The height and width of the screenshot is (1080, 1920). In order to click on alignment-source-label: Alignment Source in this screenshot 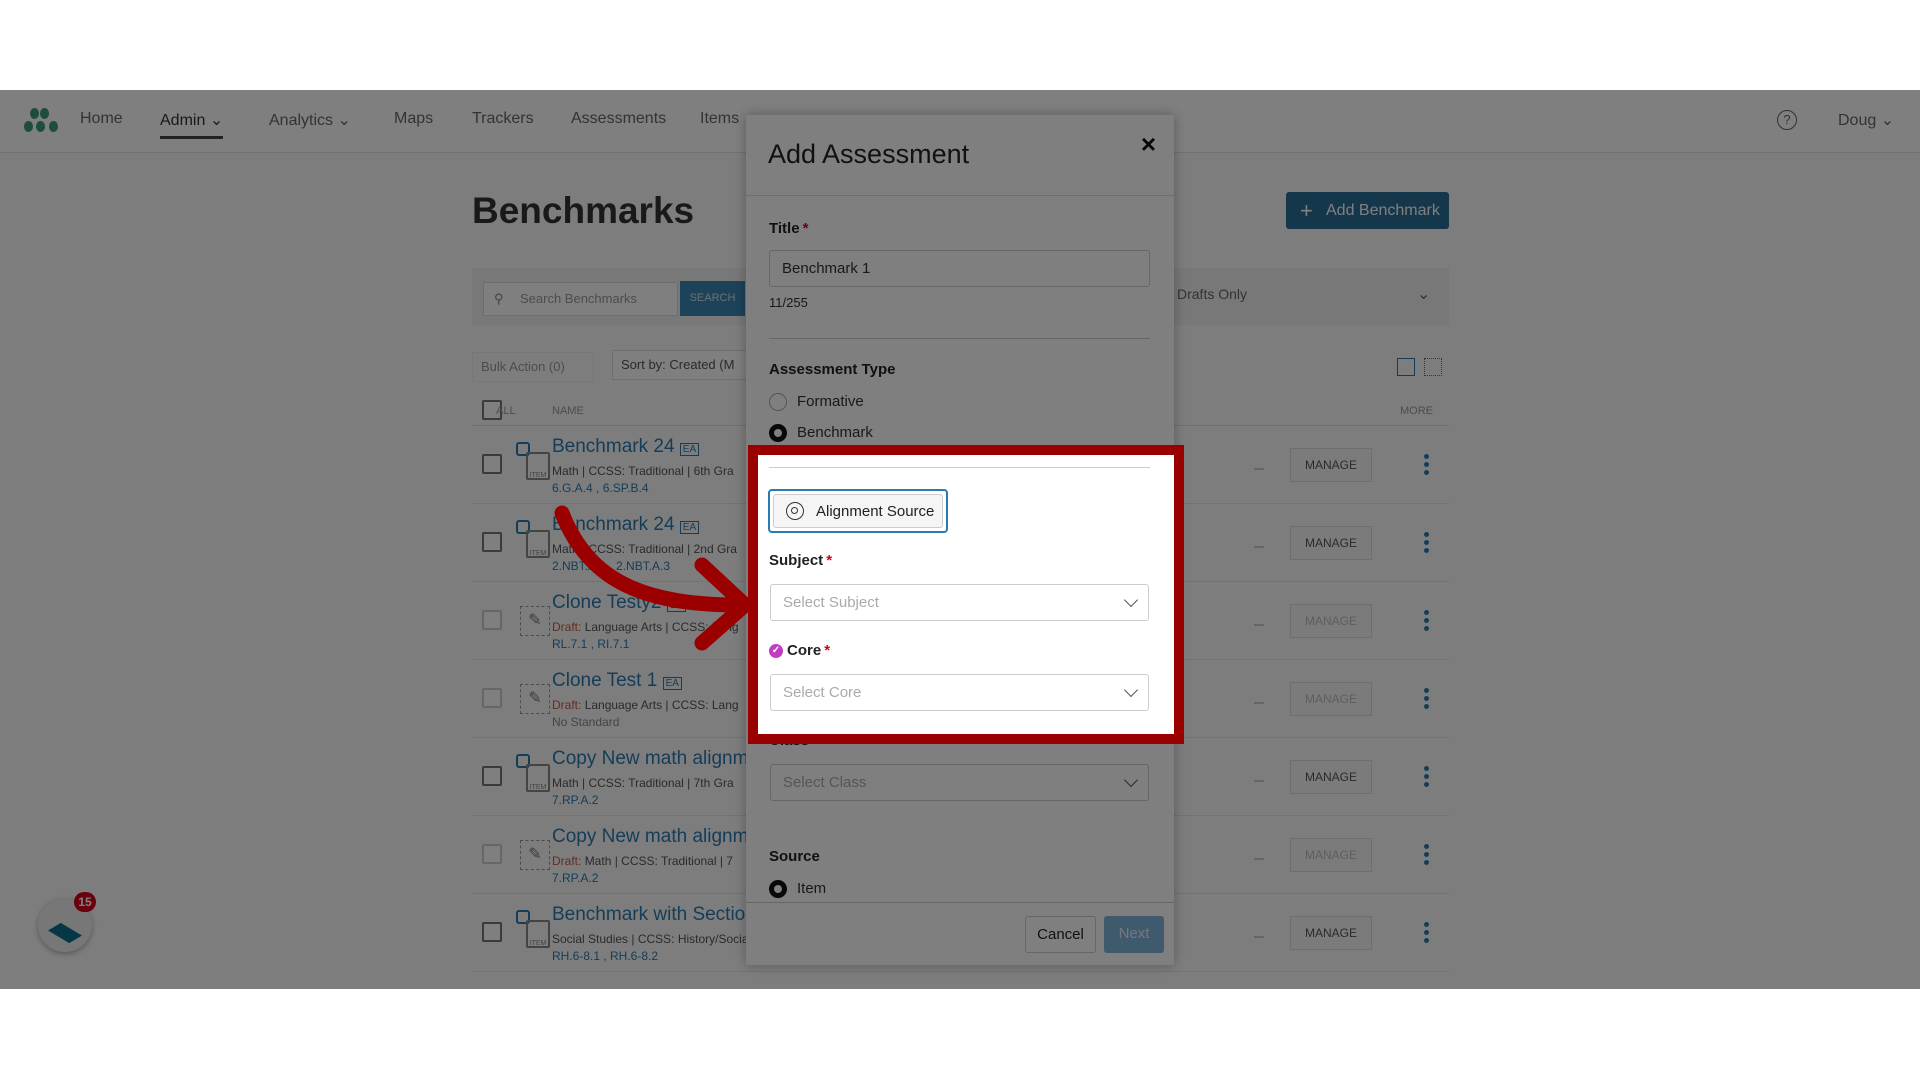, I will do `click(875, 511)`.